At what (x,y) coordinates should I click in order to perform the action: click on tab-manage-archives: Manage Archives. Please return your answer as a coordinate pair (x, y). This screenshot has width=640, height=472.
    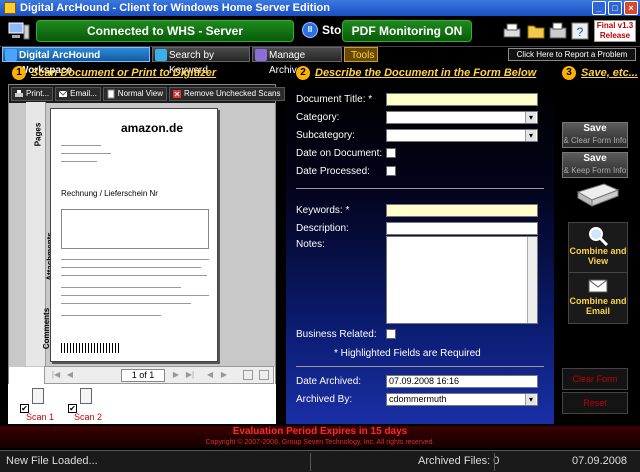
    Looking at the image, I should click on (297, 61).